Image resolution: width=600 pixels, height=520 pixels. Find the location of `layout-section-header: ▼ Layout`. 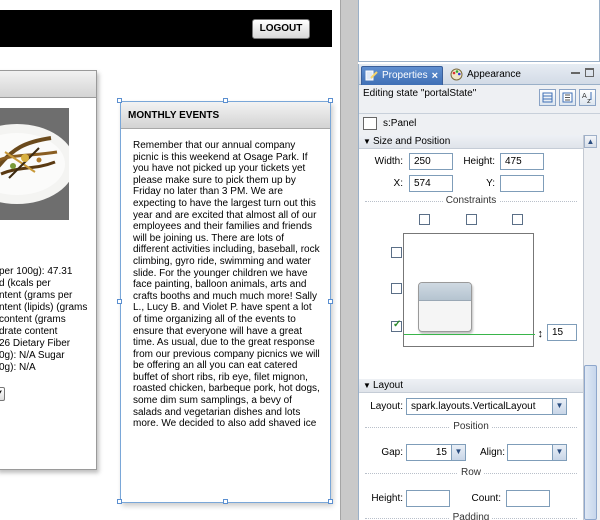

layout-section-header: ▼ Layout is located at coordinates (471, 386).